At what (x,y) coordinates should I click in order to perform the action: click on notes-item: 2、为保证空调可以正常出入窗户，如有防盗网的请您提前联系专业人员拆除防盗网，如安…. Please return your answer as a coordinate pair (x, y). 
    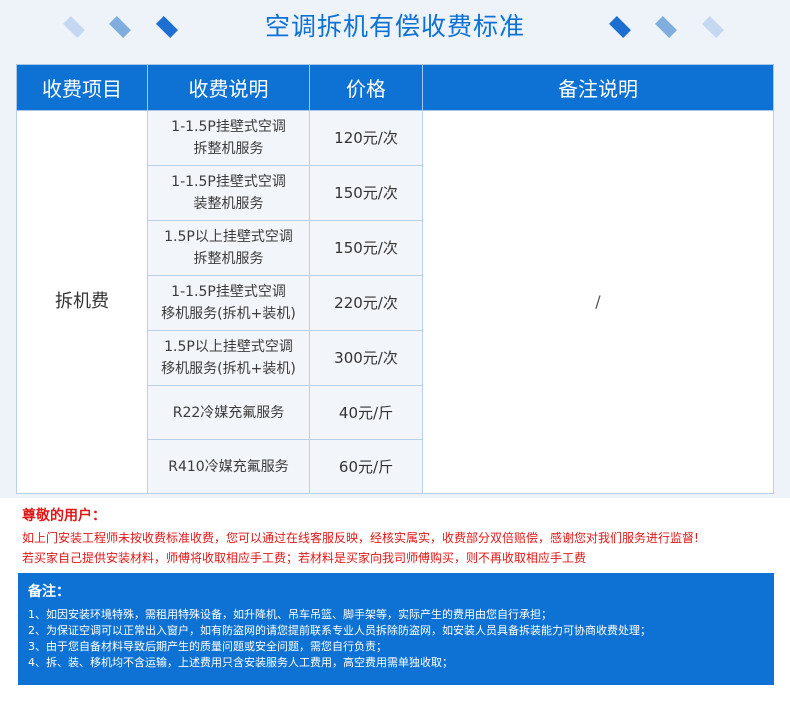
    Looking at the image, I should click on (339, 630).